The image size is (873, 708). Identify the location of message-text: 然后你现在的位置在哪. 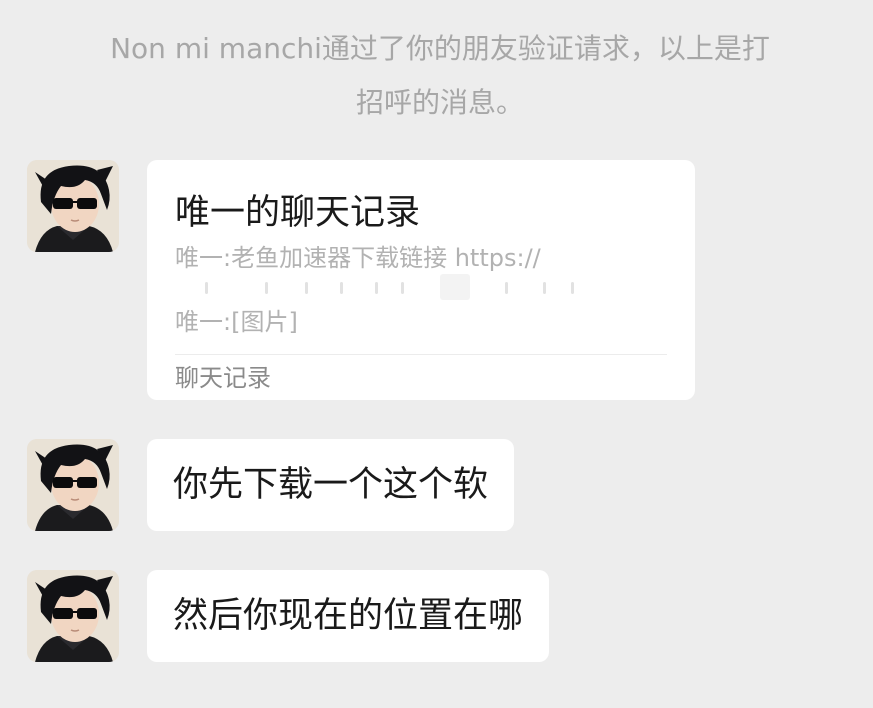
(348, 616).